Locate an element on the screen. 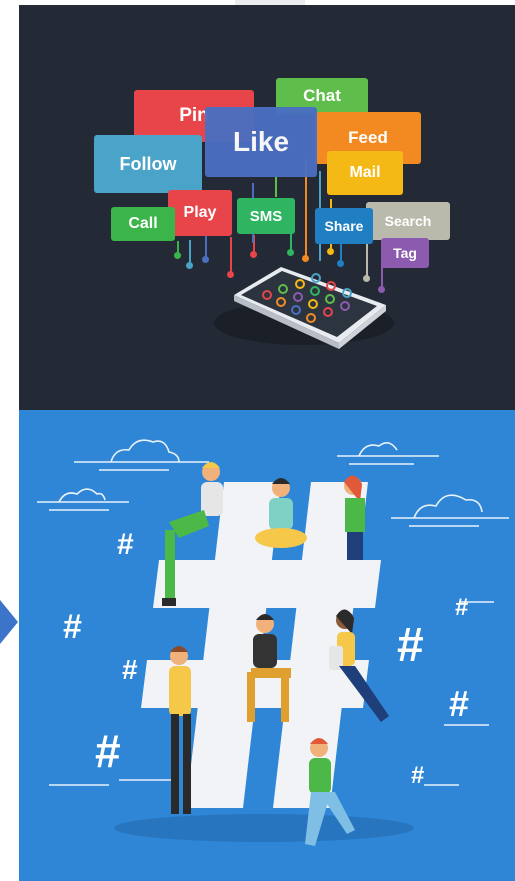 This screenshot has width=515, height=881. hash-symbol-small-3: # is located at coordinates (130, 669).